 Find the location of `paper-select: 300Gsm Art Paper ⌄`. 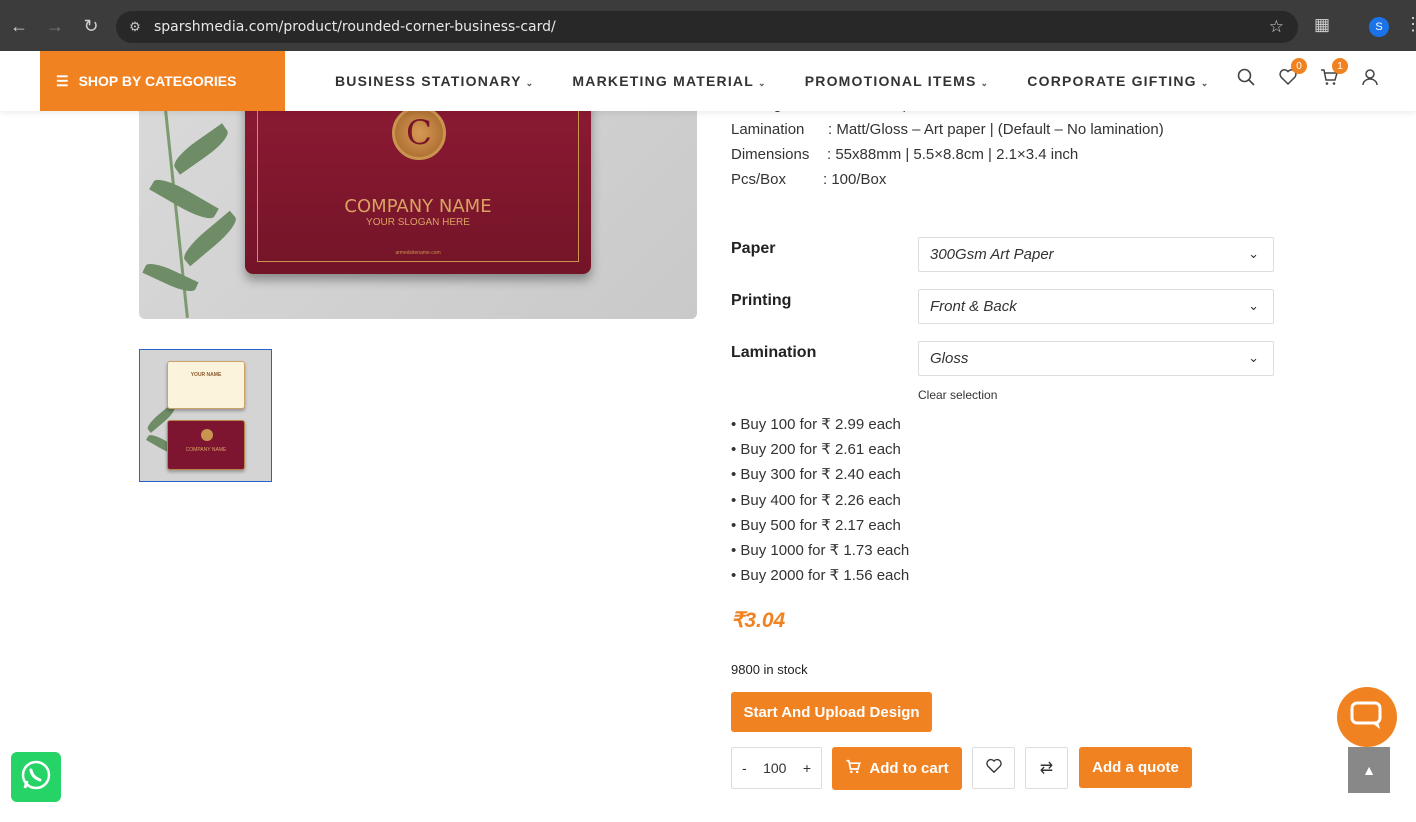

paper-select: 300Gsm Art Paper ⌄ is located at coordinates (1096, 254).